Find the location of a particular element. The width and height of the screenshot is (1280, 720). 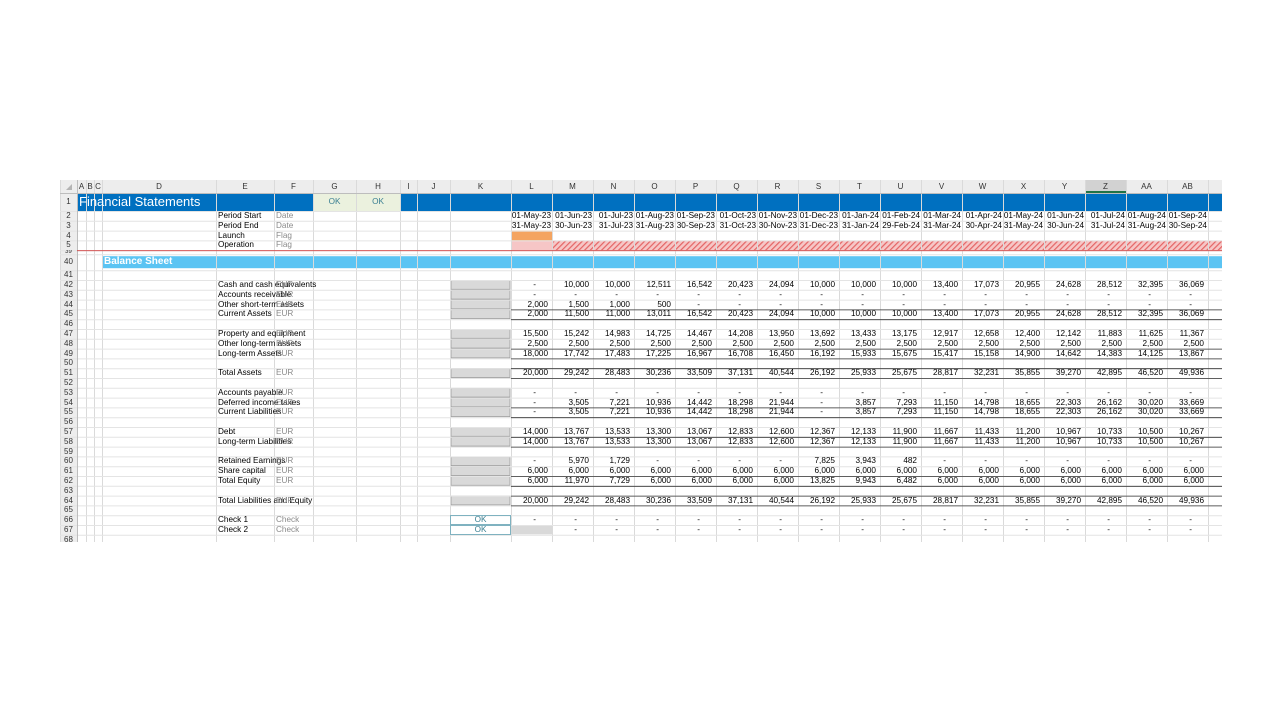

value-cell: 12,400 is located at coordinates (1021, 334).